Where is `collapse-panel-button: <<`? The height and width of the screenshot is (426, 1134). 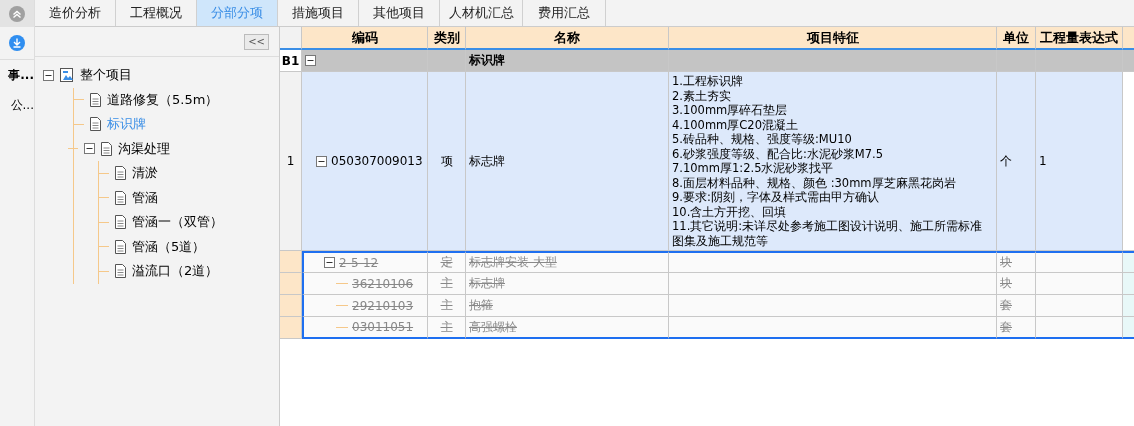 collapse-panel-button: << is located at coordinates (256, 41).